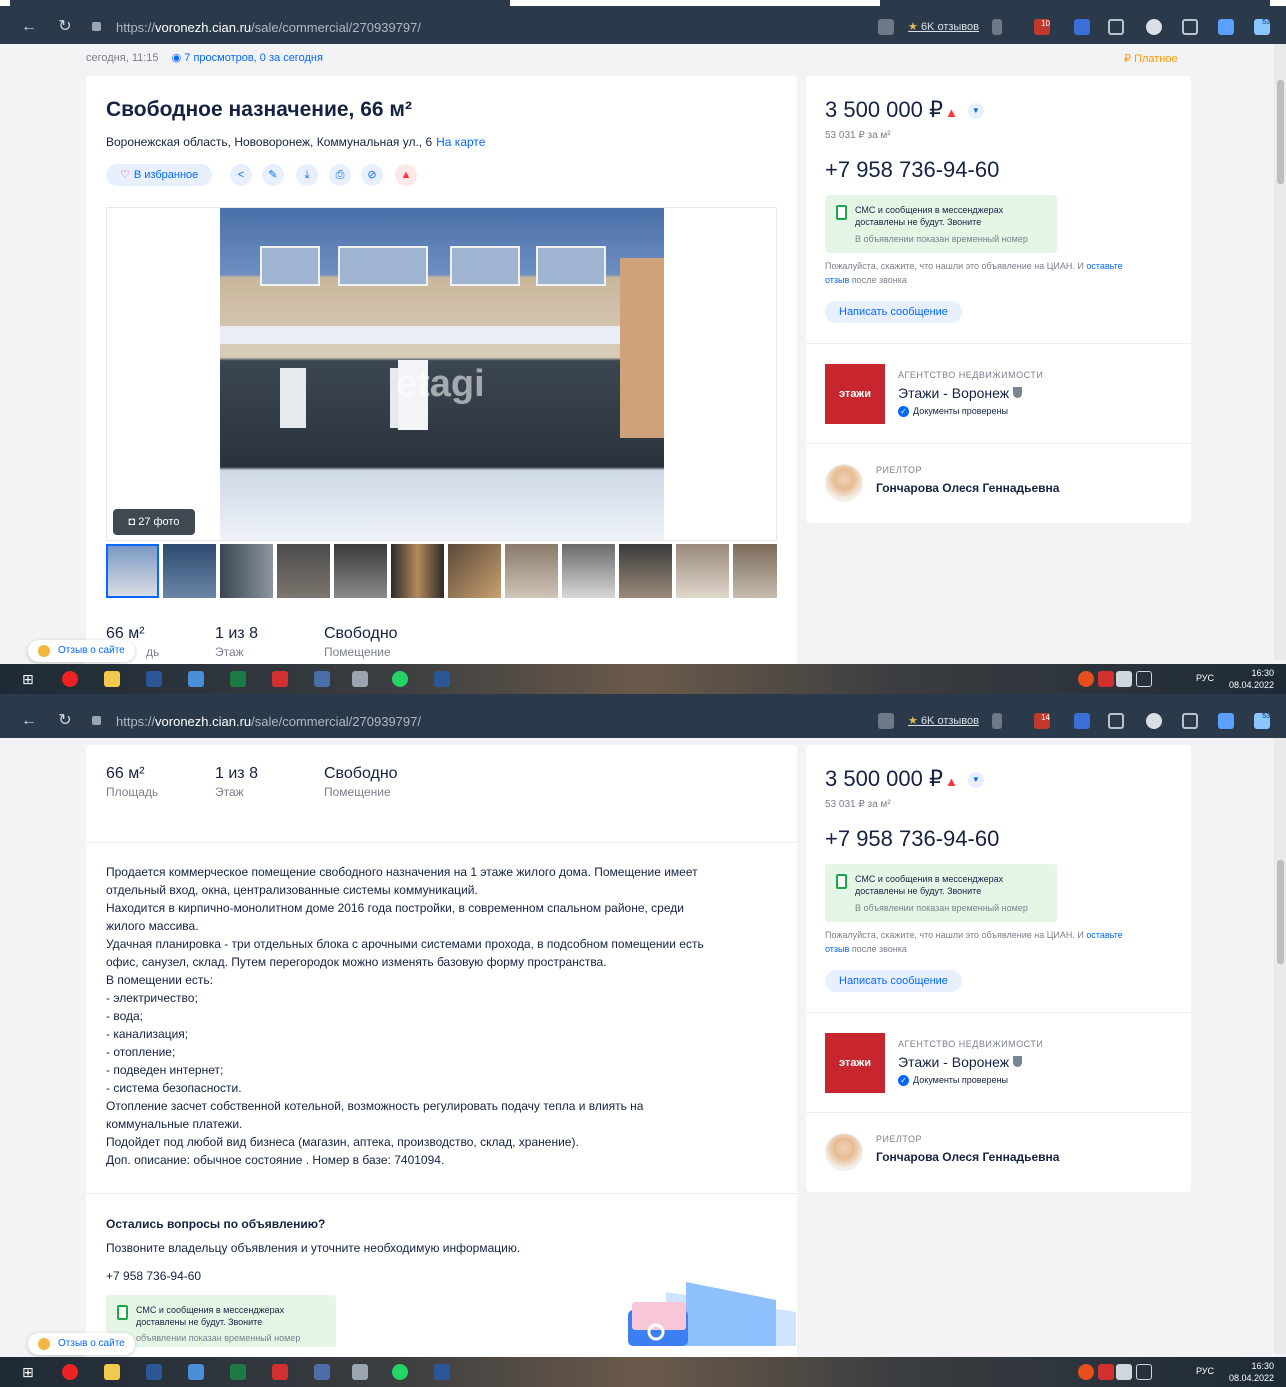 Image resolution: width=1286 pixels, height=1387 pixels. What do you see at coordinates (406, 175) in the screenshot?
I see `complain-button: ▲` at bounding box center [406, 175].